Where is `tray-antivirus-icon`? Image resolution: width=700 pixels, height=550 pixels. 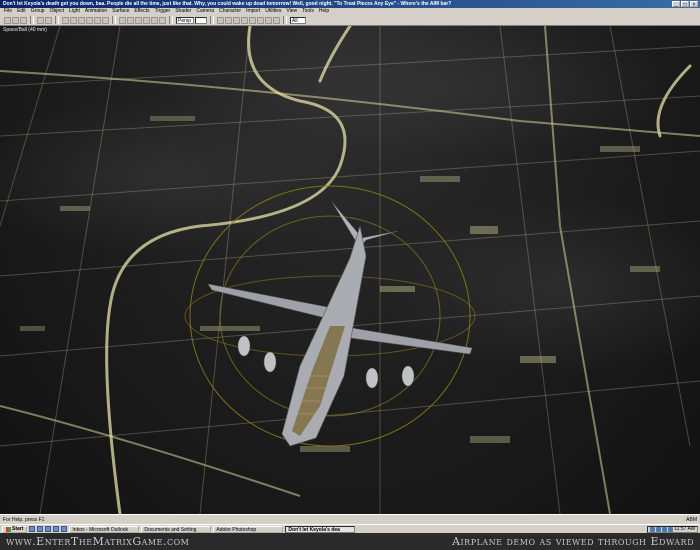
tray-antivirus-icon is located at coordinates (665, 529).